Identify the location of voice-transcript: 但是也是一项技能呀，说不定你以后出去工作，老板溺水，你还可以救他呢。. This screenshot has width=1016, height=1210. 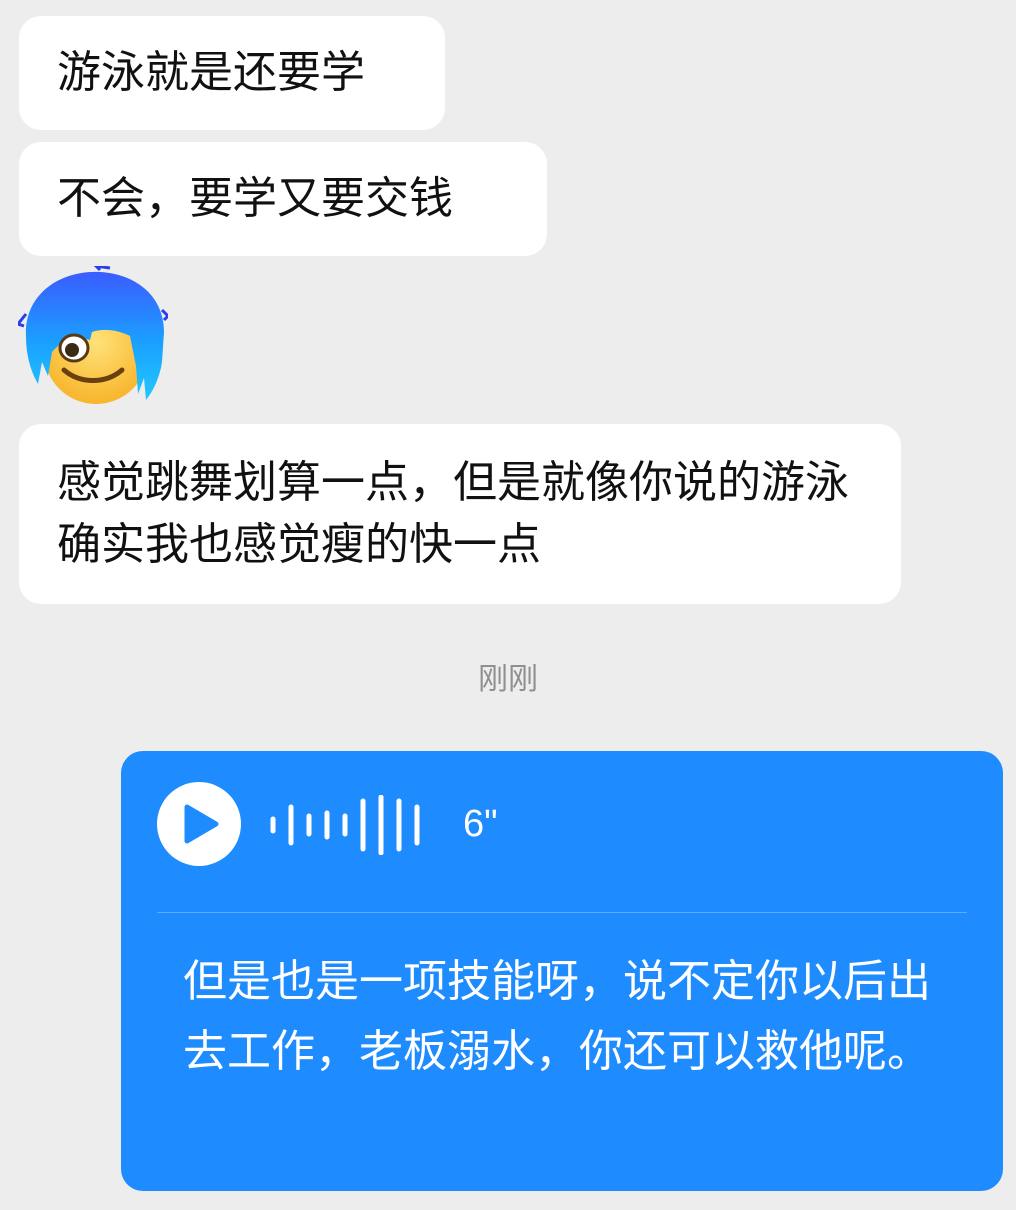
(557, 1016).